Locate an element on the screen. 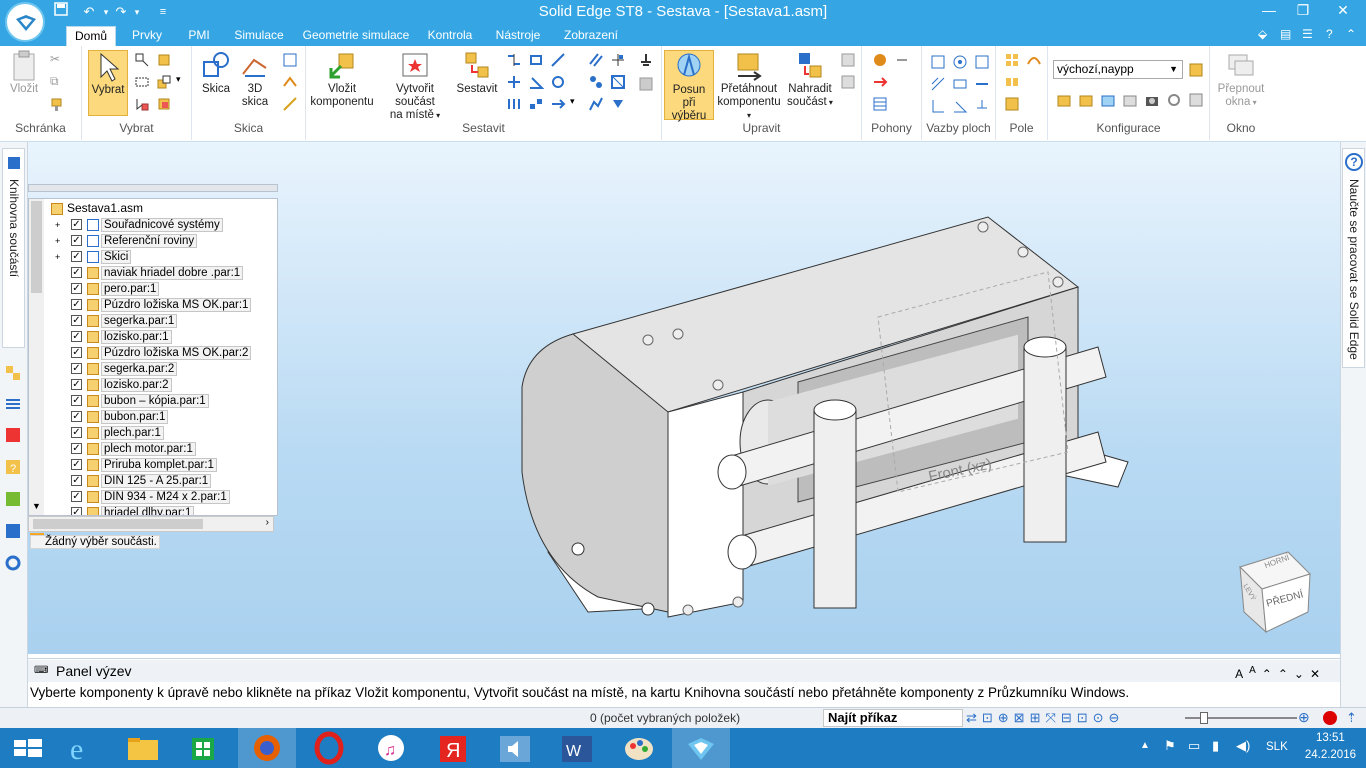  drag-component-button: Přetáhnout komponentu ▾ is located at coordinates (749, 86).